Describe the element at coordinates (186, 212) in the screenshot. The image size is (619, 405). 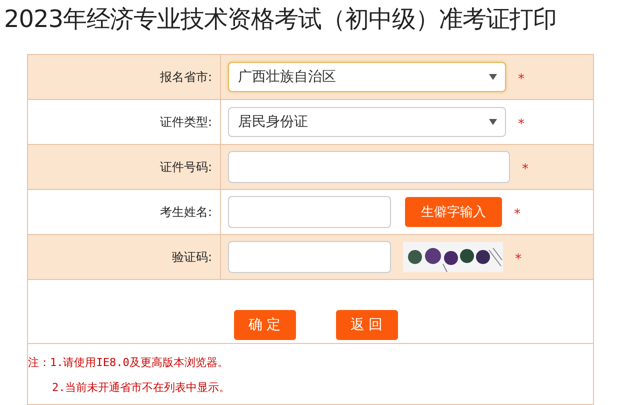
I see `field-label: 考生姓名:` at that location.